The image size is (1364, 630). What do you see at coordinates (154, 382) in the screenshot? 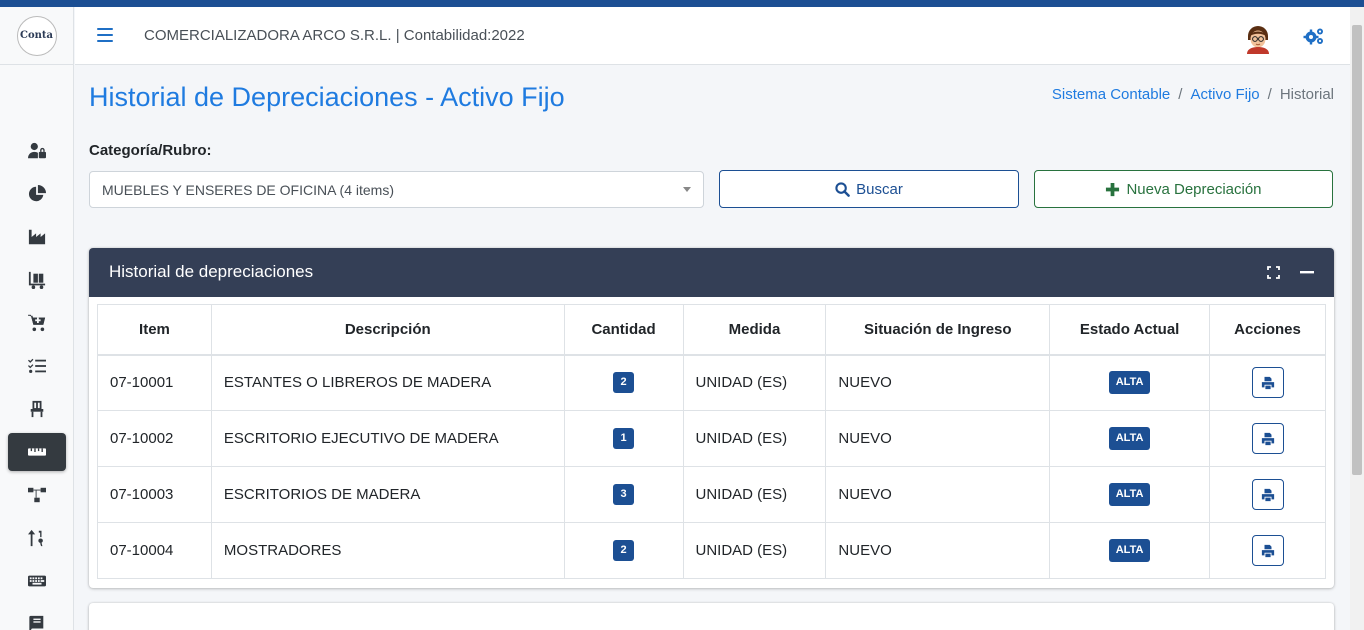
I see `cell-item: 07-10001` at bounding box center [154, 382].